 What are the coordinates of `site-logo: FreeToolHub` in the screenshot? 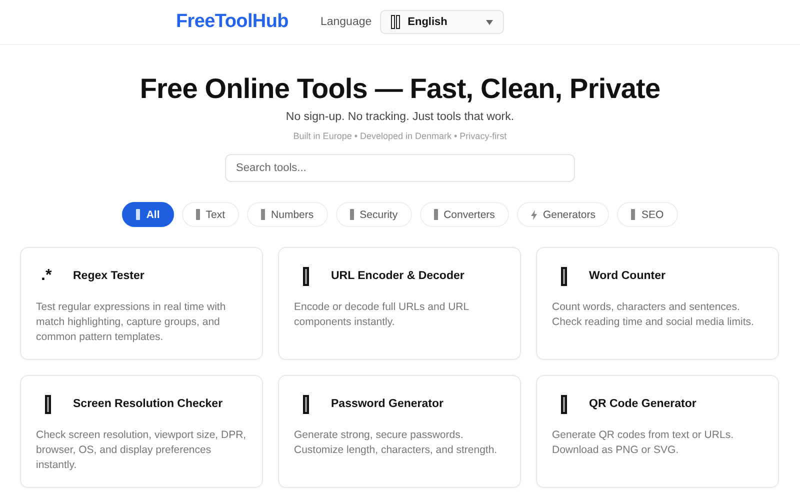 It's located at (232, 22).